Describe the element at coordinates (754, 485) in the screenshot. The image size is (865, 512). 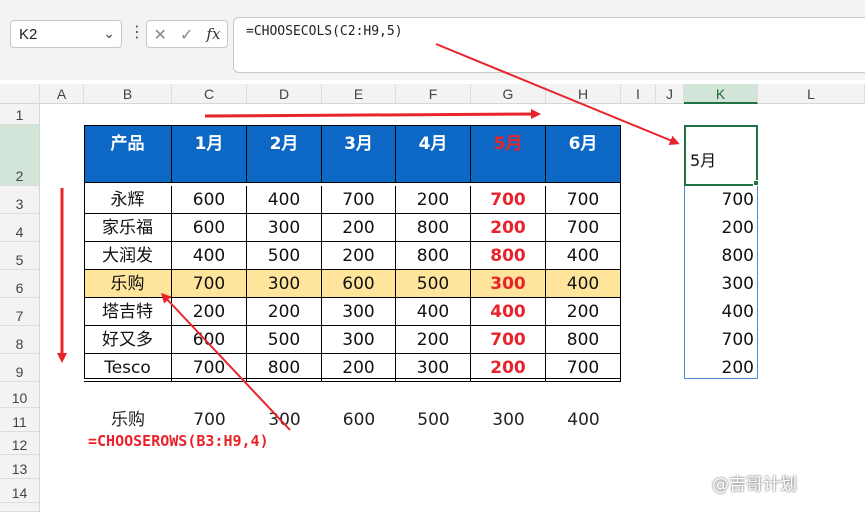
I see `watermark: @吉哥计划` at that location.